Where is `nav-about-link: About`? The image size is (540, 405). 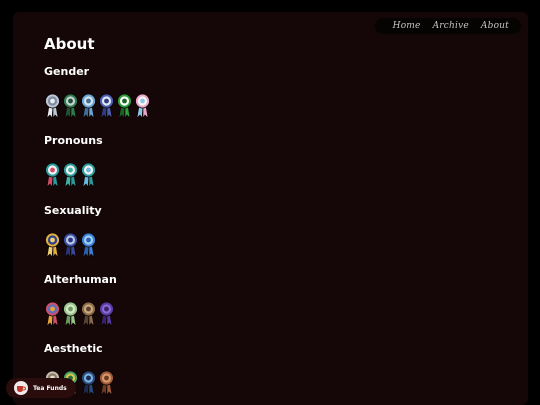 nav-about-link: About is located at coordinates (495, 26).